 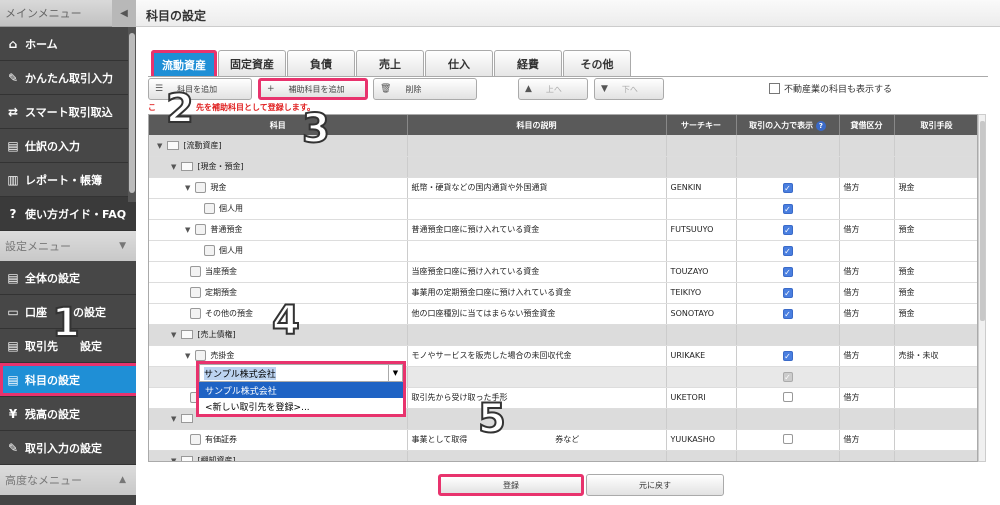 What do you see at coordinates (278, 188) in the screenshot?
I see `cell-account: ▼ 現金` at bounding box center [278, 188].